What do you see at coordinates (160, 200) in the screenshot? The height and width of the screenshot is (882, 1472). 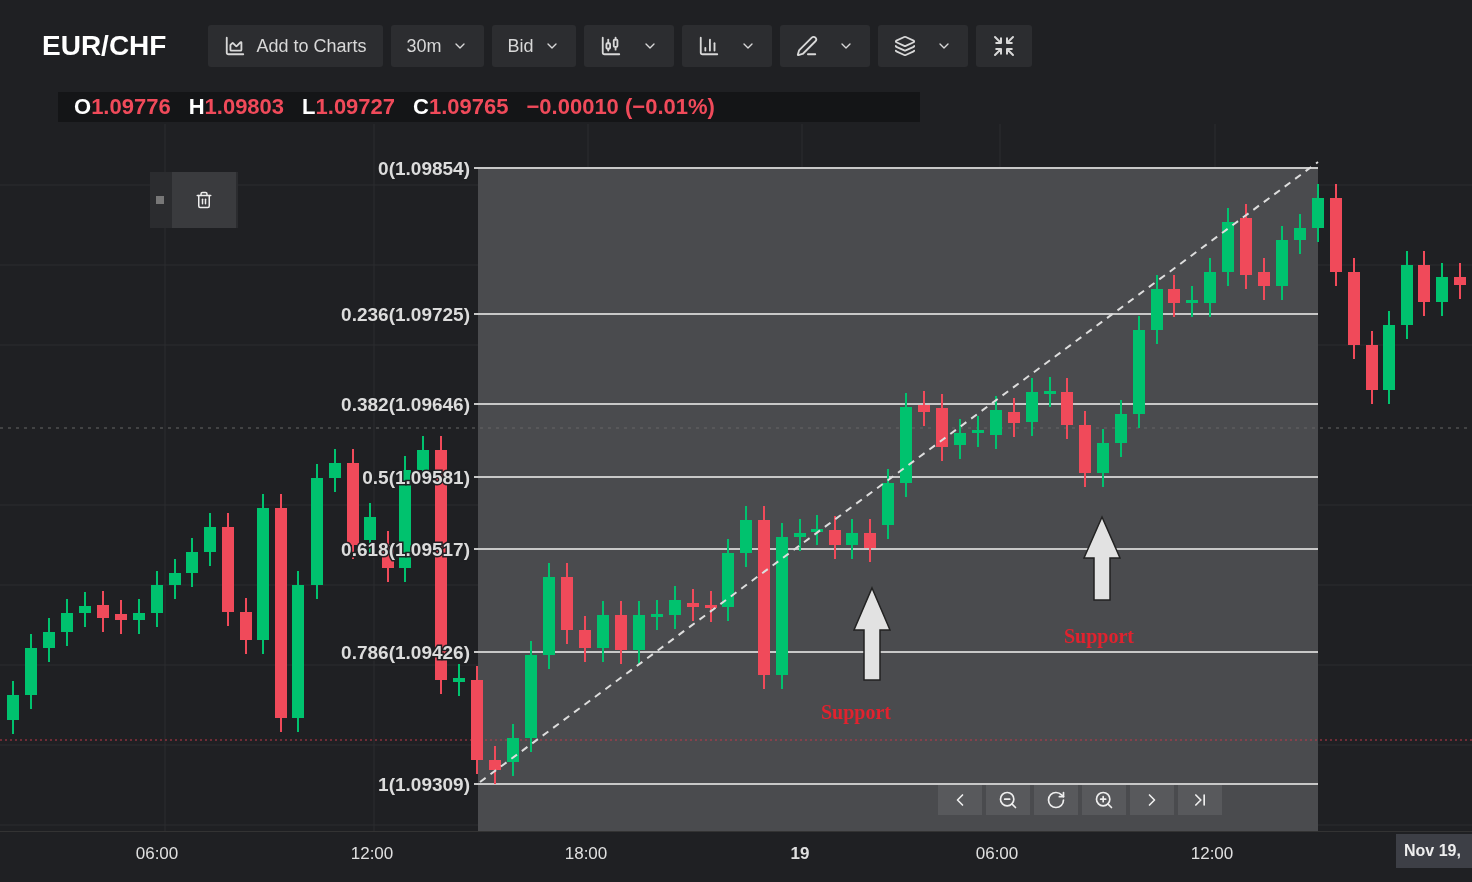 I see `drag-handle` at bounding box center [160, 200].